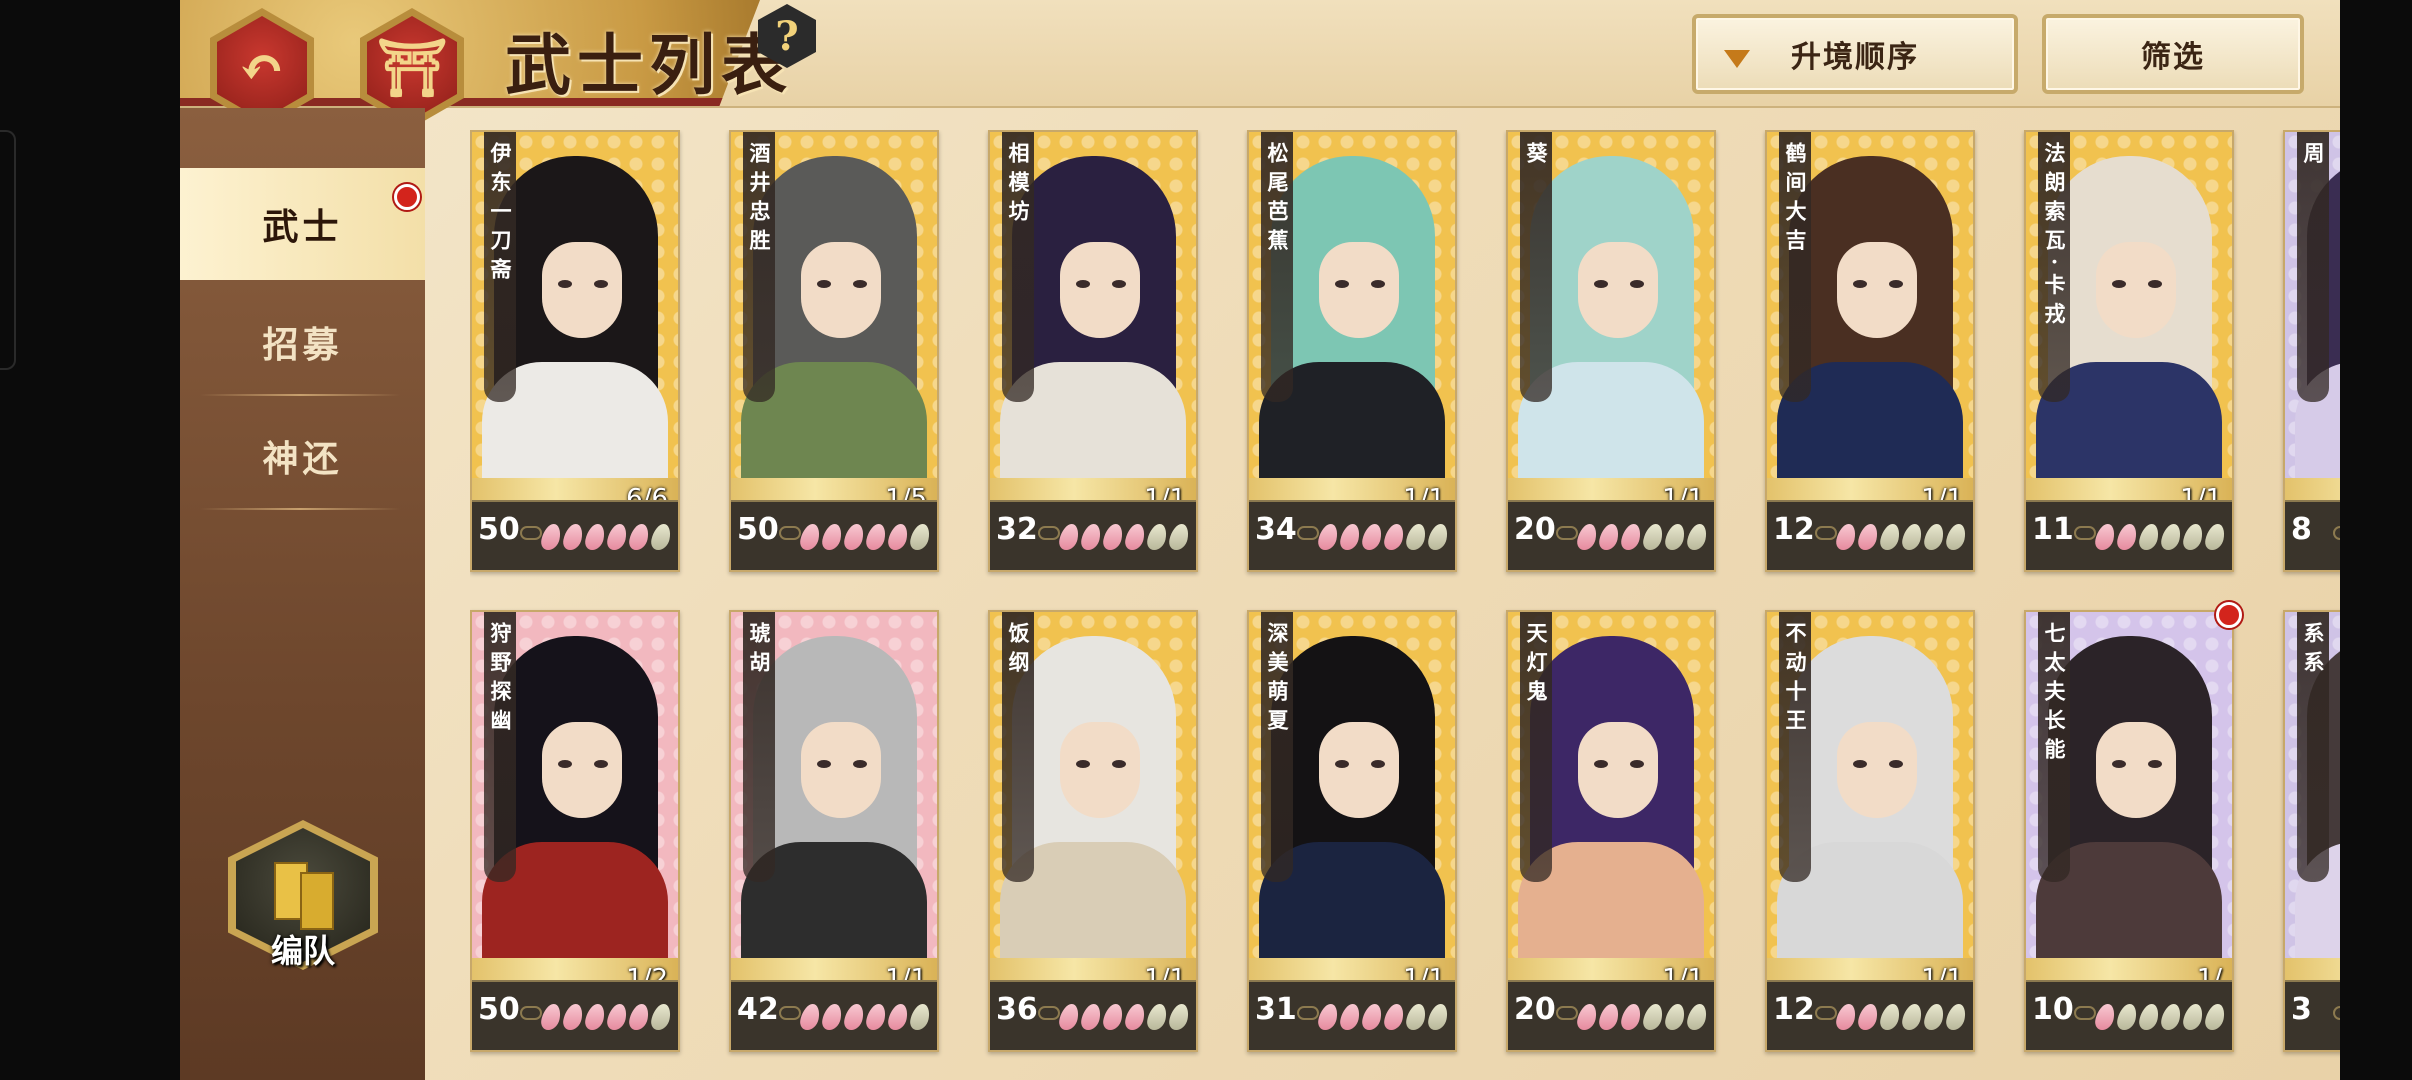  What do you see at coordinates (1017, 529) in the screenshot?
I see `level-number: 32` at bounding box center [1017, 529].